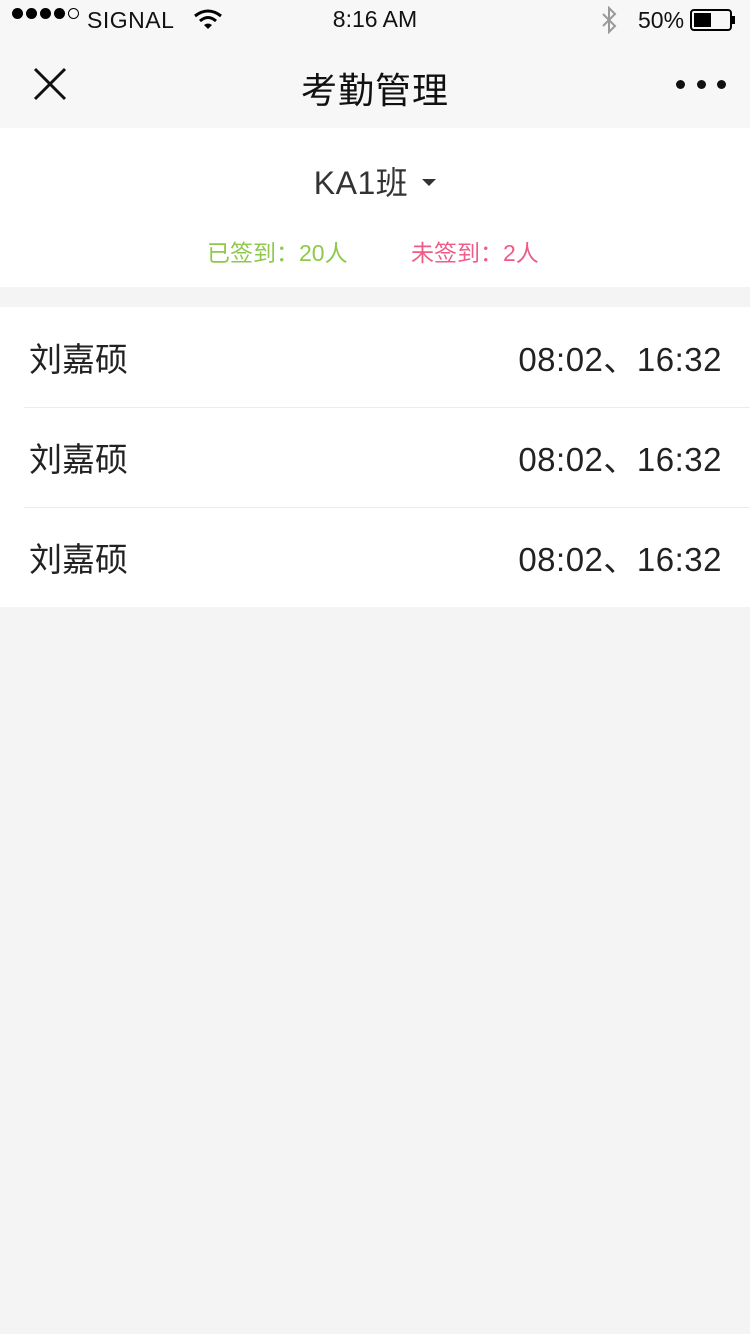  Describe the element at coordinates (475, 253) in the screenshot. I see `not-signed-in-count: 未签到：2人` at that location.